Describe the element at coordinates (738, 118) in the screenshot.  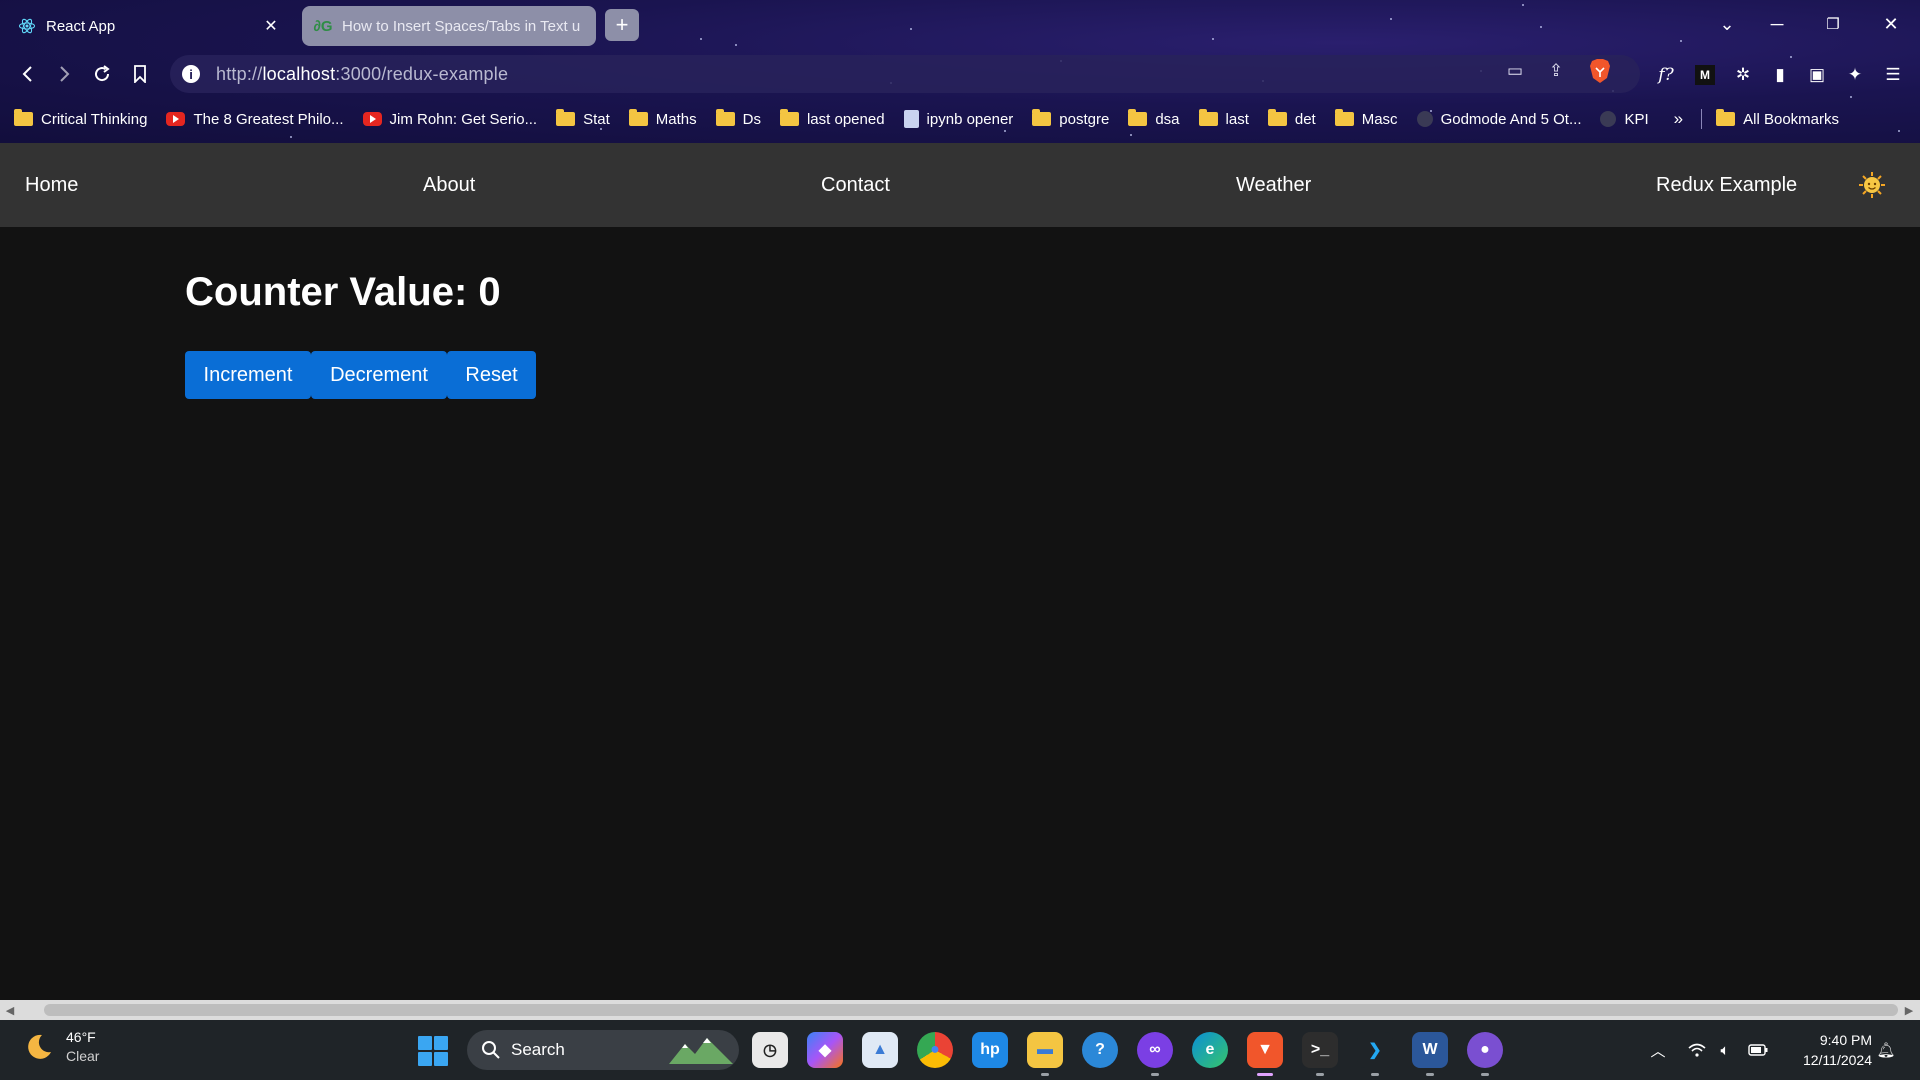
I see `bookmark-item: Ds` at that location.